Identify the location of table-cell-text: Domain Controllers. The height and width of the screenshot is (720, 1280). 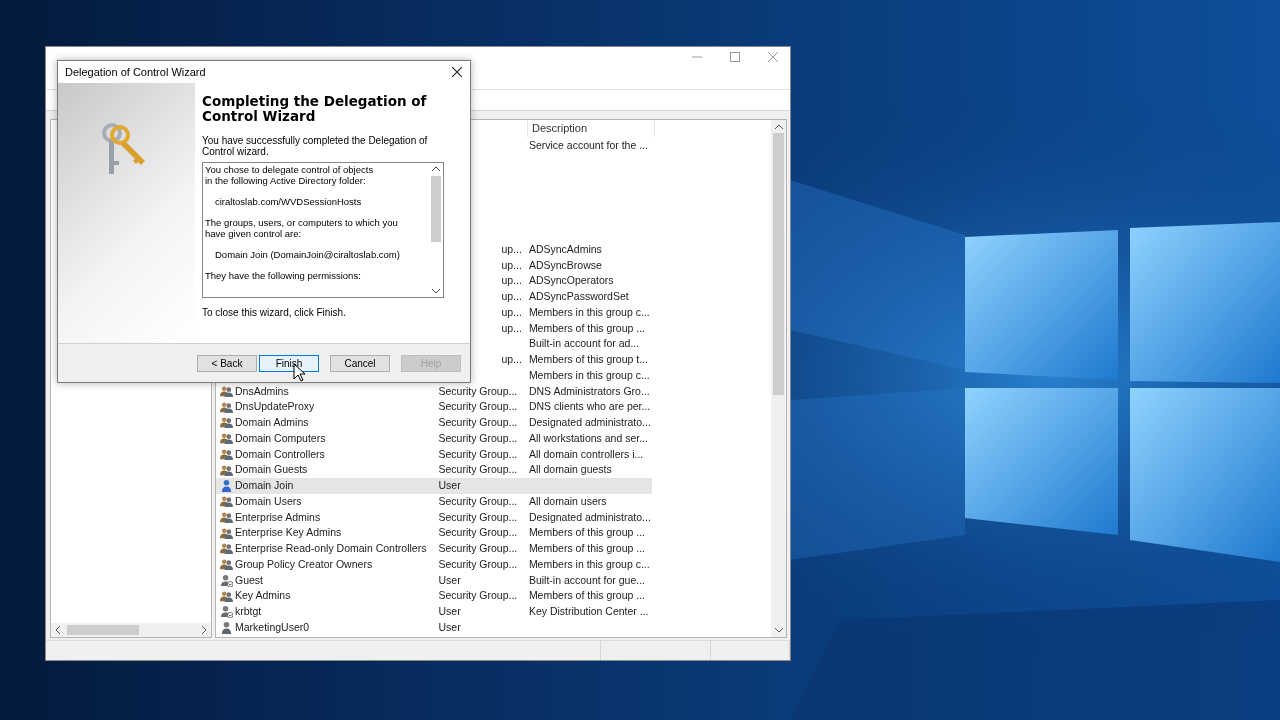
(280, 454).